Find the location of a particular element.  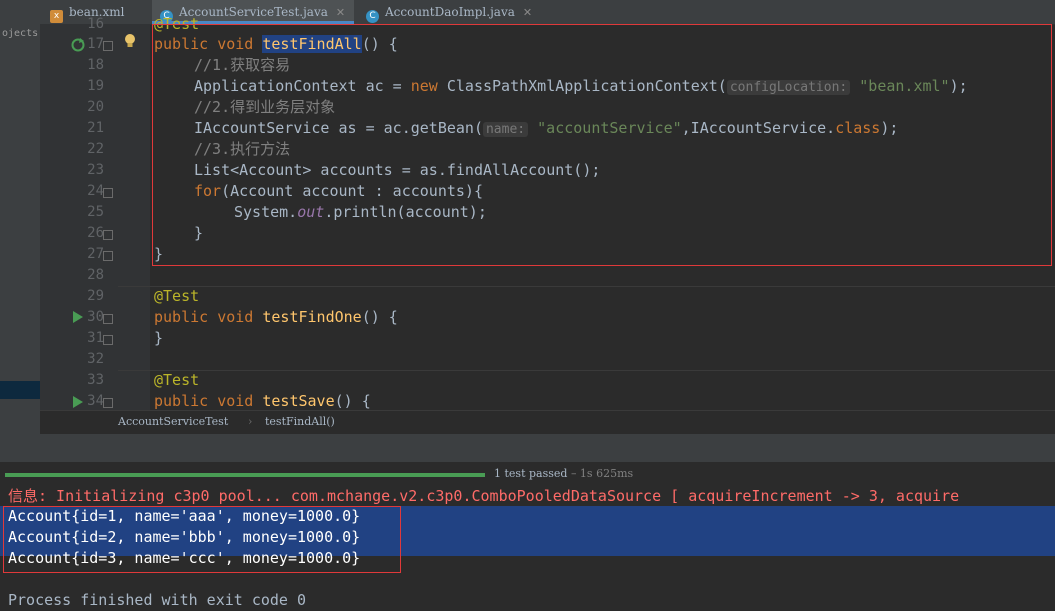

run-toolbar: 1 test passed – 1s 625ms is located at coordinates (527, 474).